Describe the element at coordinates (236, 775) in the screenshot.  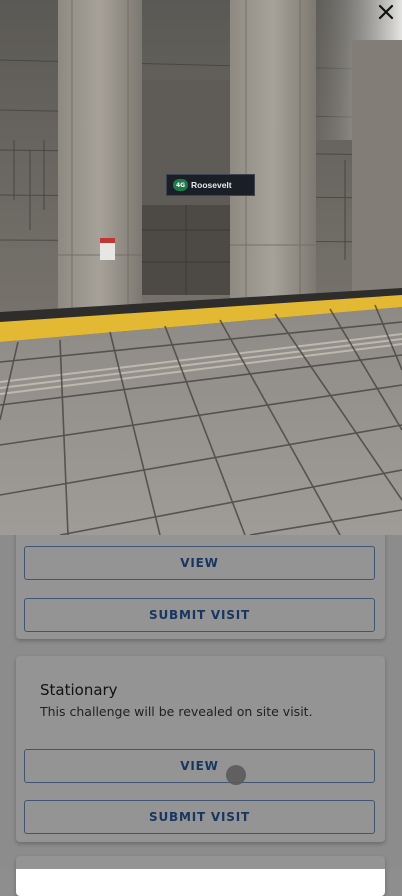
I see `touch-indicator` at that location.